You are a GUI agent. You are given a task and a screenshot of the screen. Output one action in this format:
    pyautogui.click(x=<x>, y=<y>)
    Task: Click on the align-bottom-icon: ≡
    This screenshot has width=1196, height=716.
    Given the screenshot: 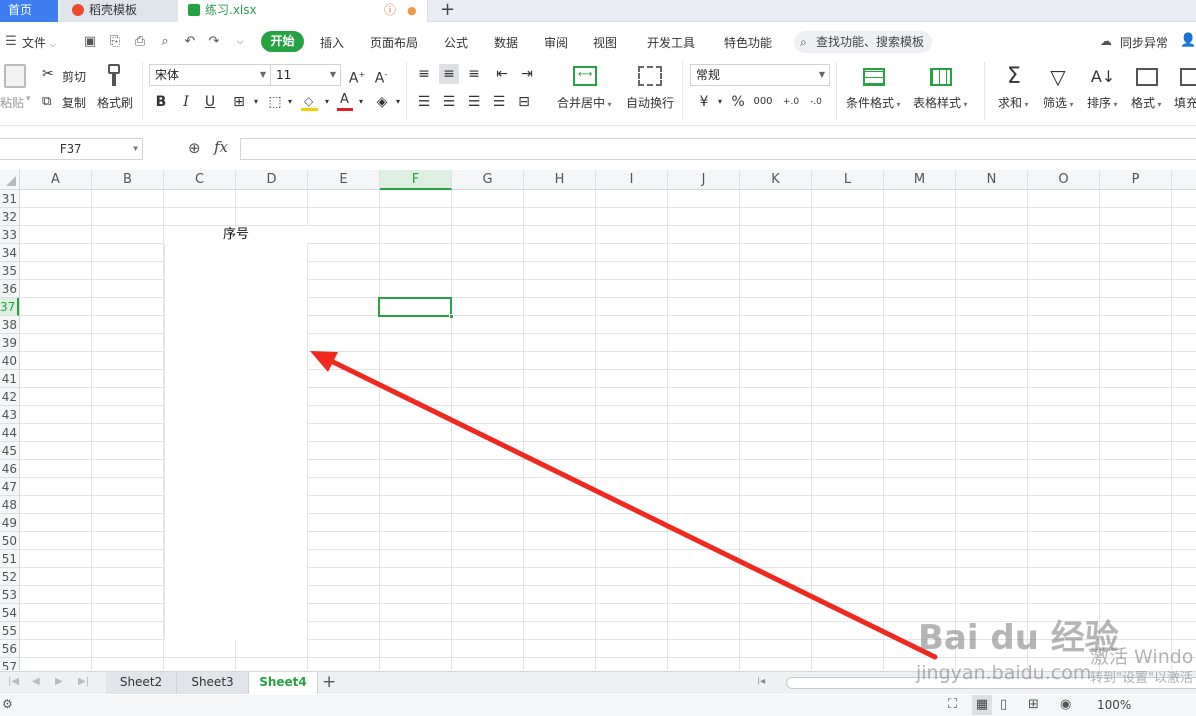 What is the action you would take?
    pyautogui.click(x=474, y=74)
    